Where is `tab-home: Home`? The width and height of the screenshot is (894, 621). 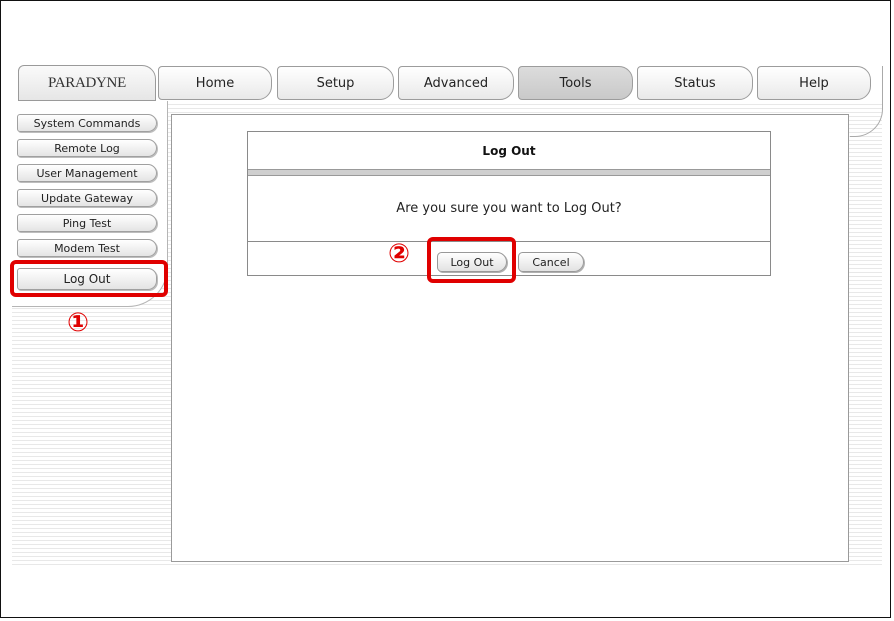
tab-home: Home is located at coordinates (215, 83).